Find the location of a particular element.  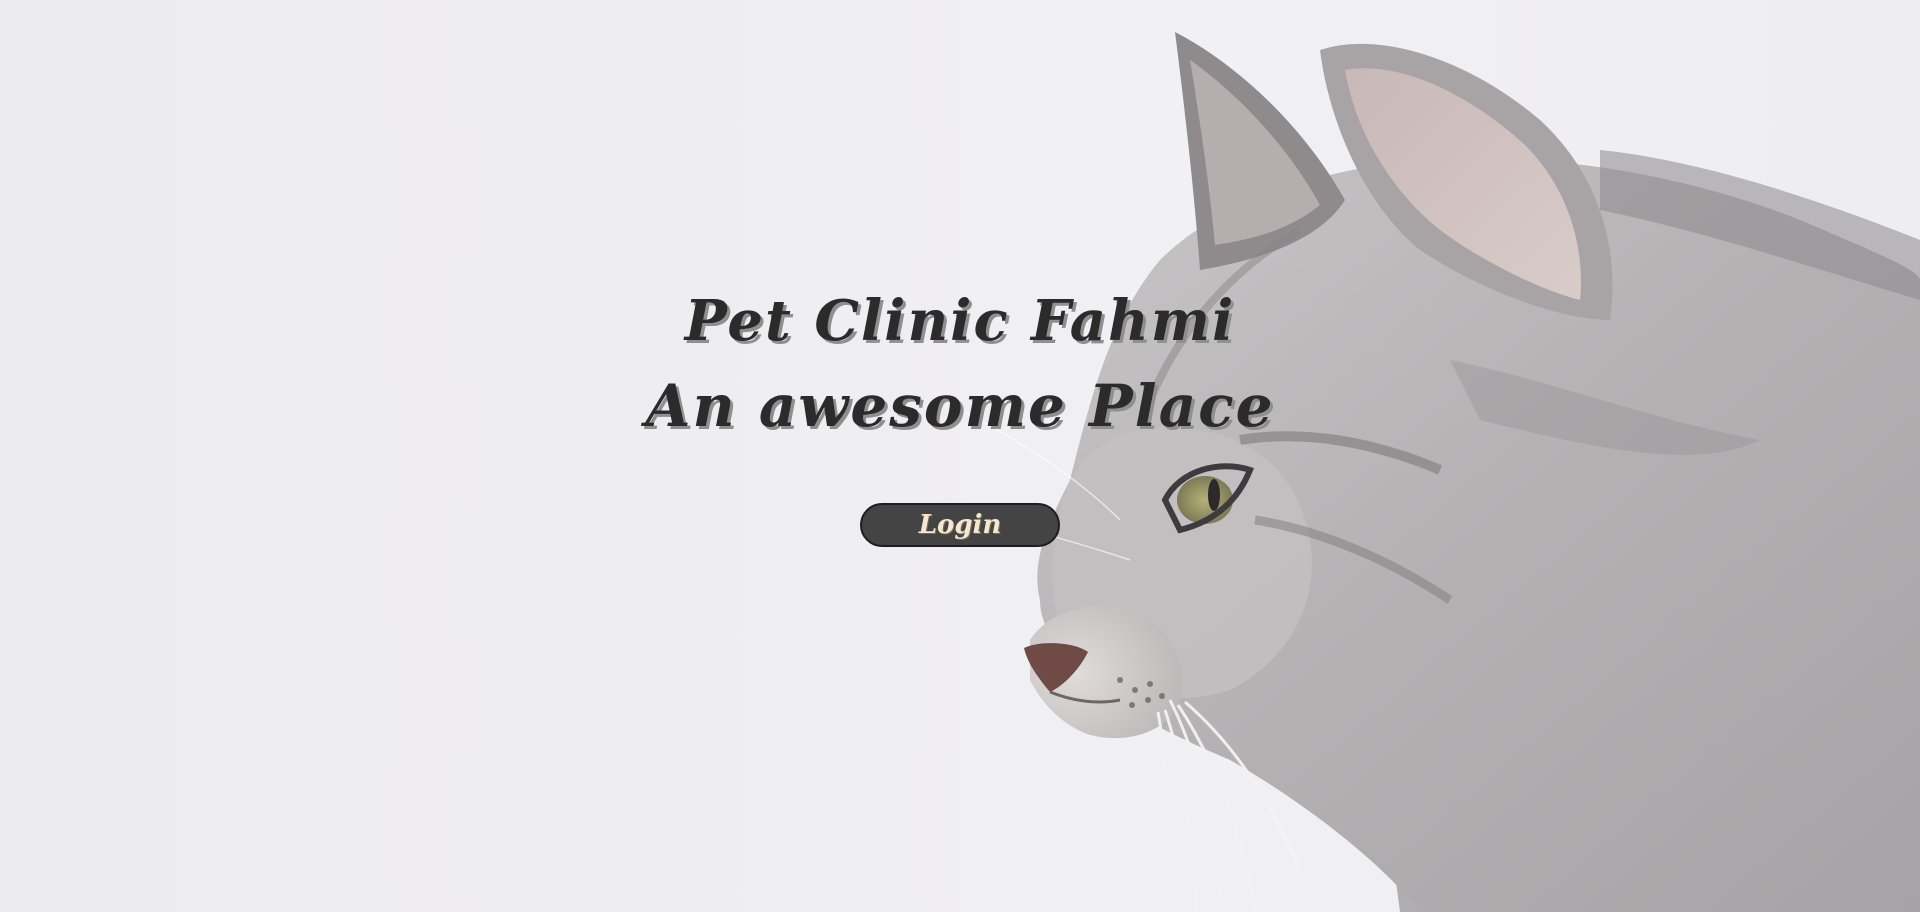

hero-subtitle: An awesome Place is located at coordinates (960, 406).